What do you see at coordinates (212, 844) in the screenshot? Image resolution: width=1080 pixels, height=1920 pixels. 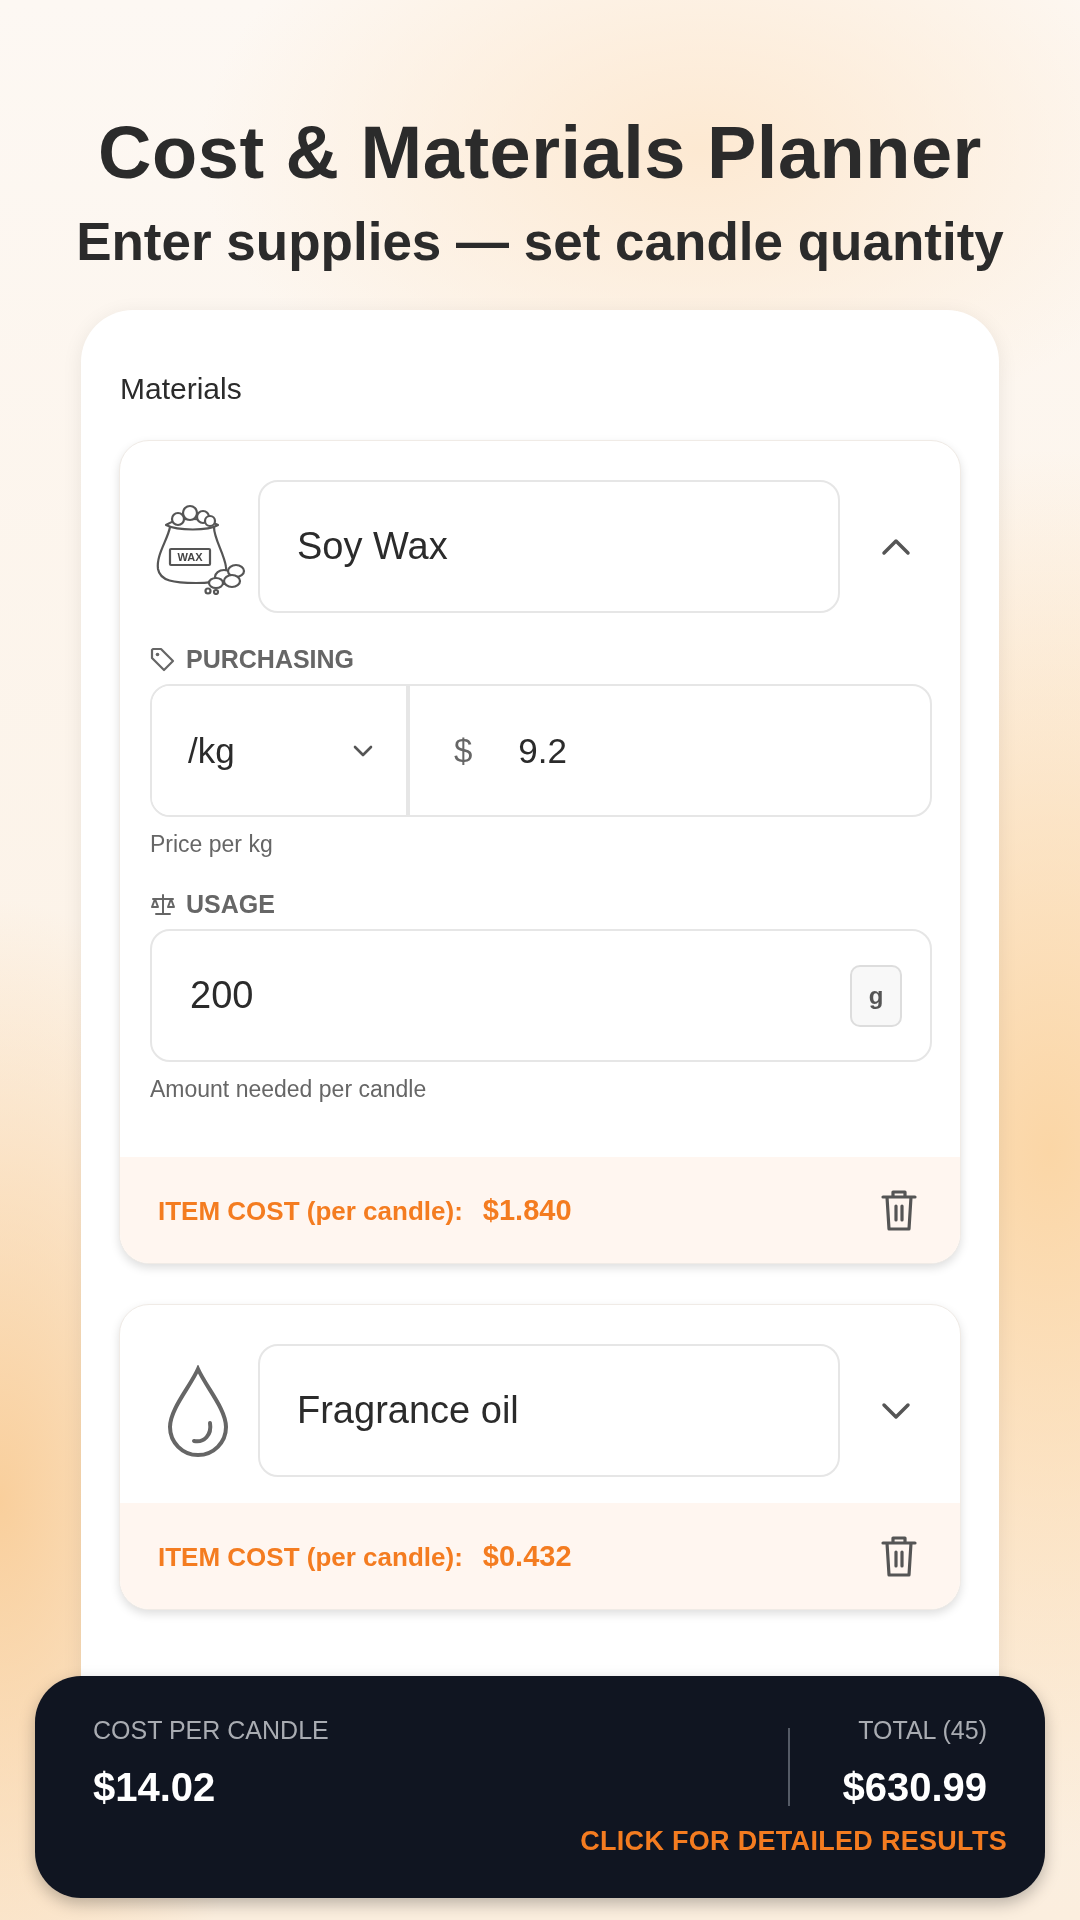 I see `field-hint: Price per kg` at bounding box center [212, 844].